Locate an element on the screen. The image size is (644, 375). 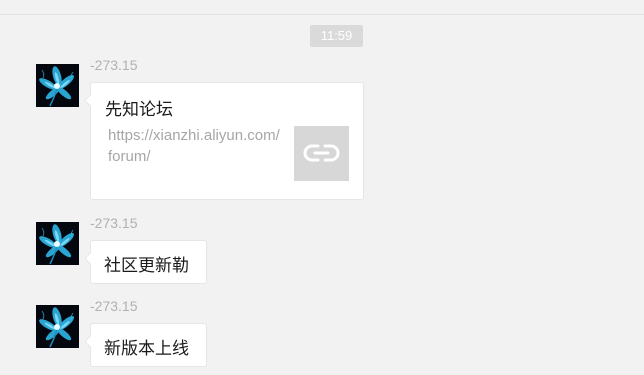
link-card-title: 先知论坛 is located at coordinates (139, 110).